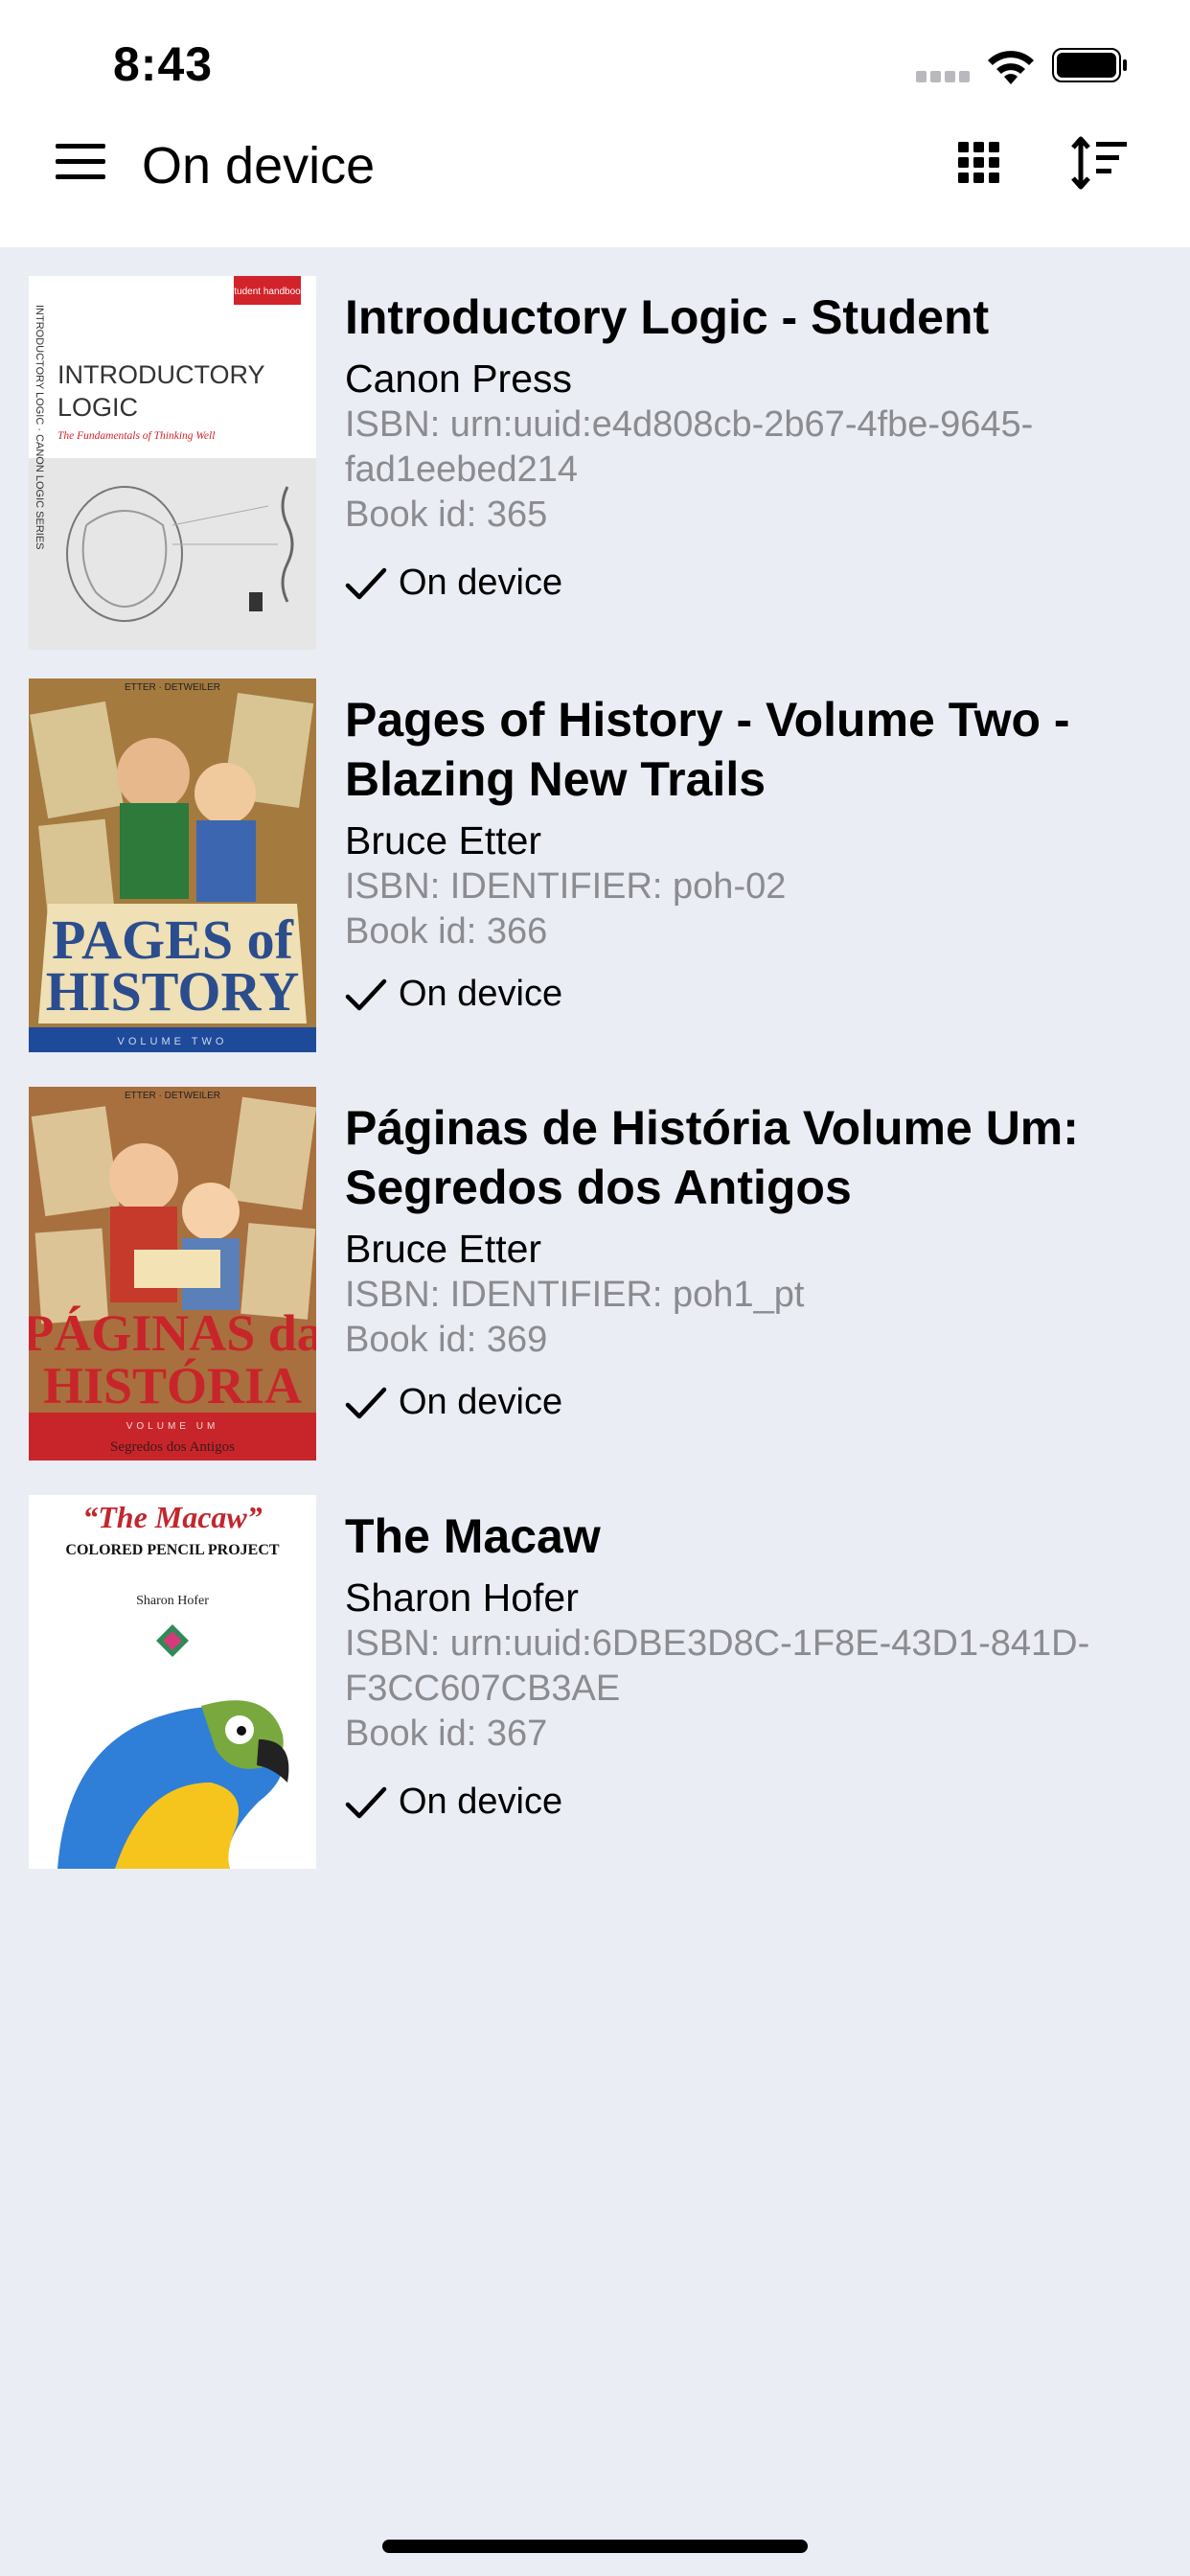 The height and width of the screenshot is (2576, 1190). What do you see at coordinates (259, 166) in the screenshot?
I see `page-title: On device` at bounding box center [259, 166].